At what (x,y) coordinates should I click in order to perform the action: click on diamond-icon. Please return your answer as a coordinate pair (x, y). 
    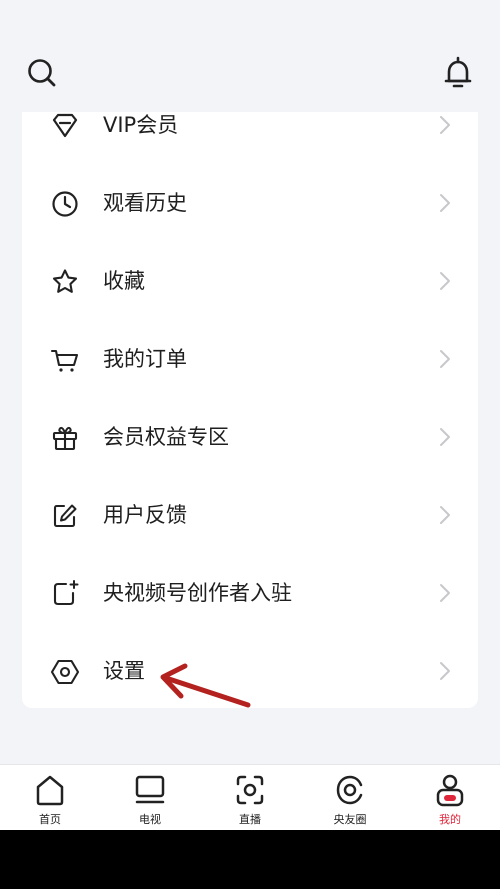
    Looking at the image, I should click on (65, 125).